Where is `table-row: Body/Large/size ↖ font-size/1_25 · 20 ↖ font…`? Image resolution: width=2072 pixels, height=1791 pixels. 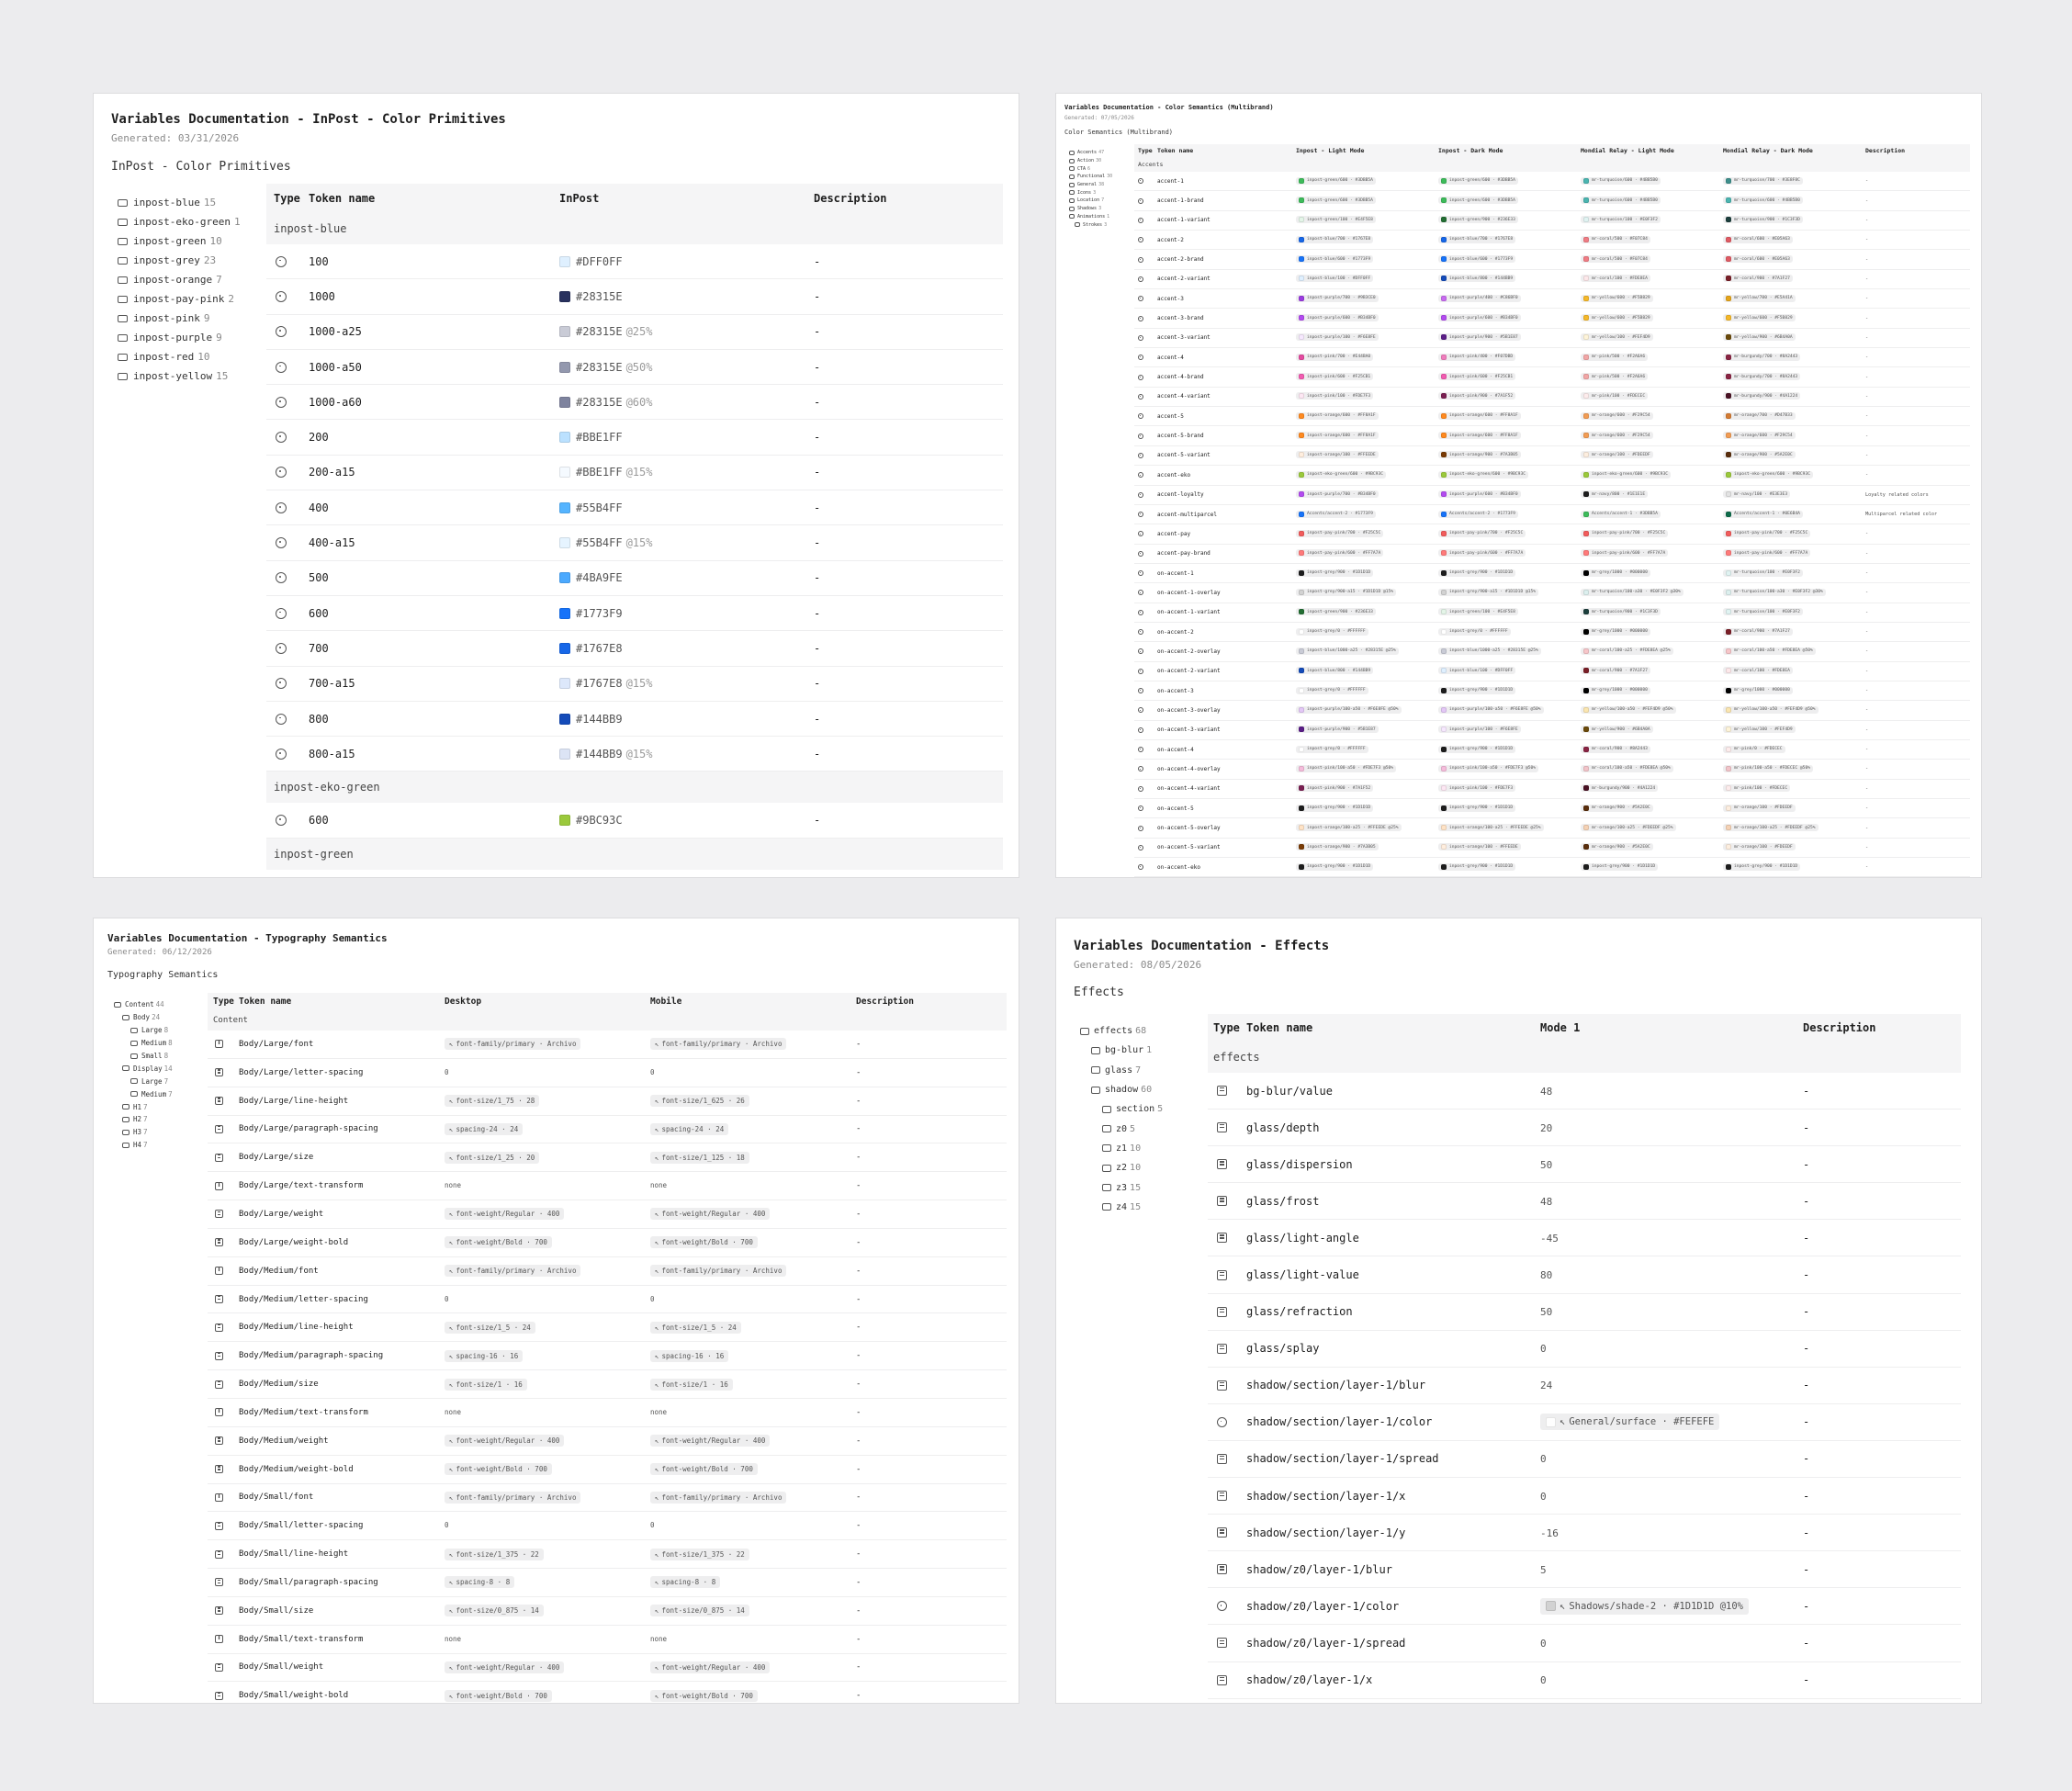 table-row: Body/Large/size ↖ font-size/1_25 · 20 ↖ font… is located at coordinates (608, 1158).